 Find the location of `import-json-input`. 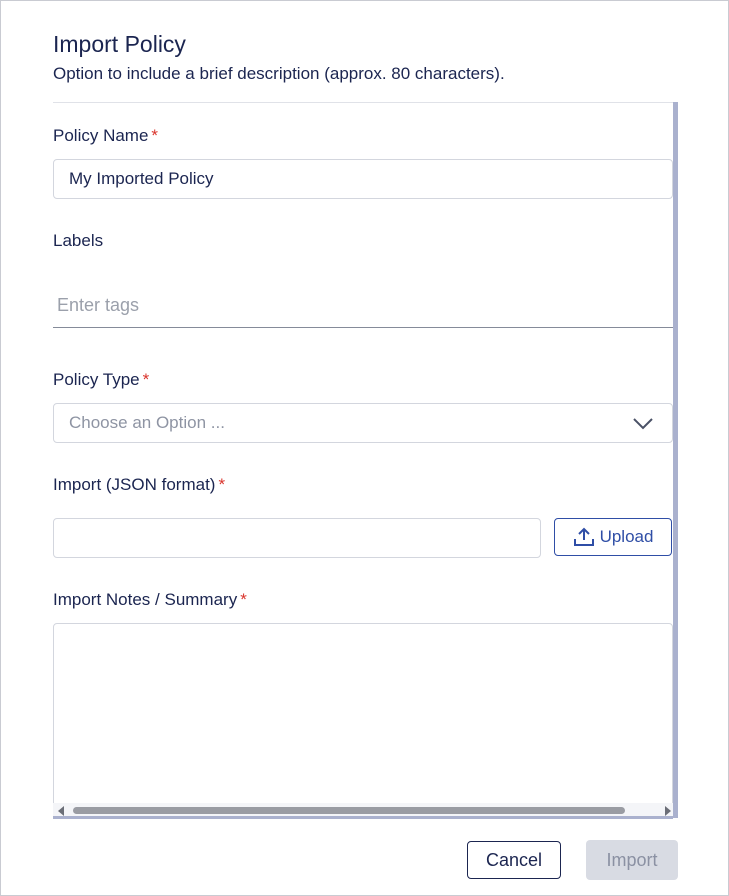

import-json-input is located at coordinates (297, 538).